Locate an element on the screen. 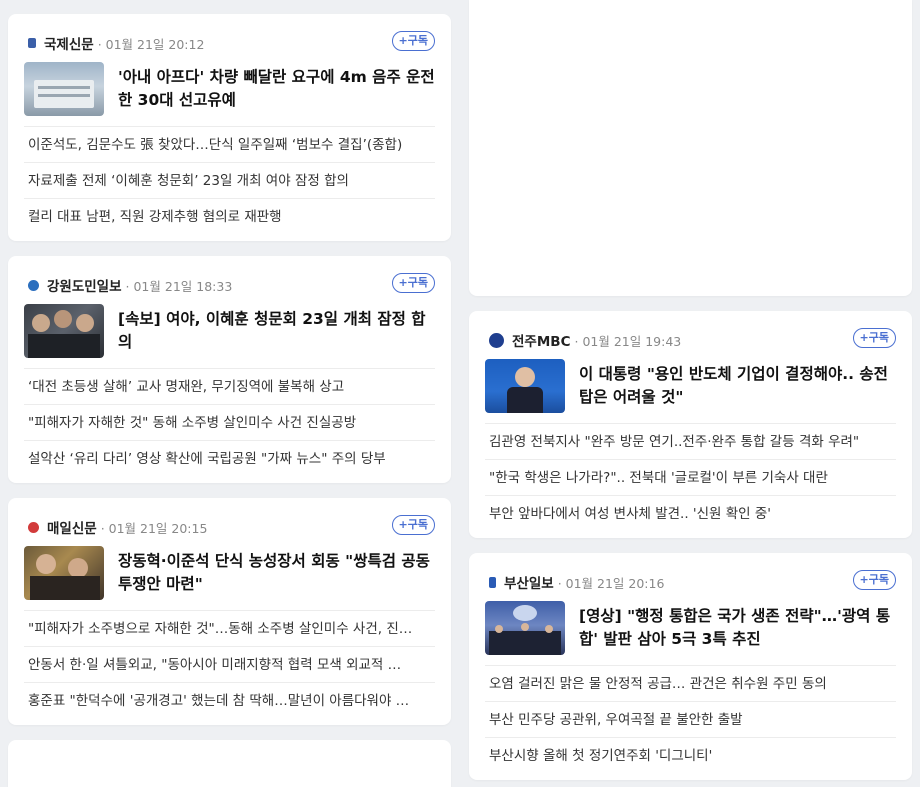  list-item: 오염 걸러진 맑은 물 안정적 공급… 관건은 취수원 주민 동의 is located at coordinates (690, 684).